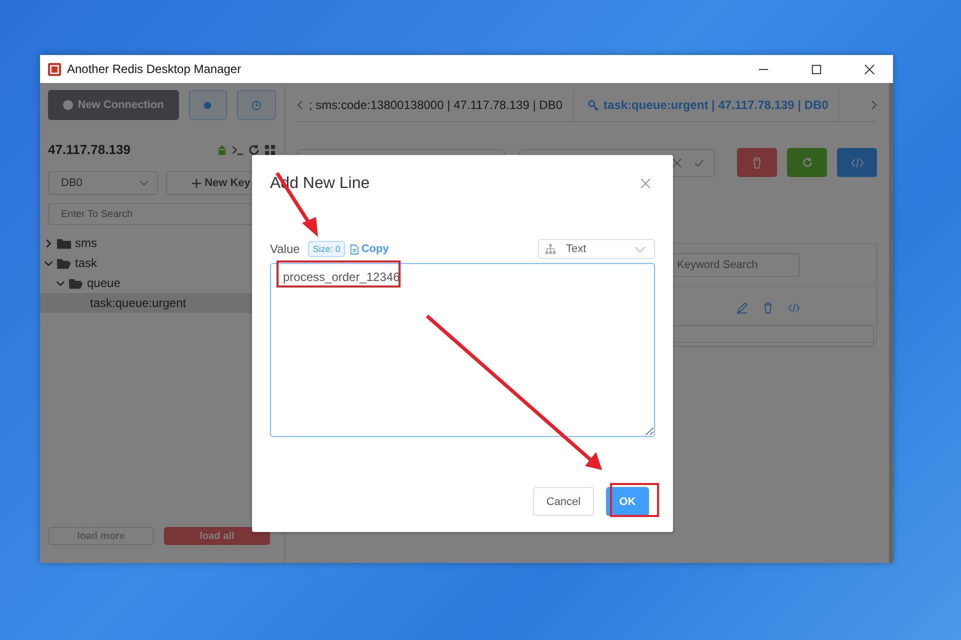 This screenshot has width=961, height=640. Describe the element at coordinates (48, 243) in the screenshot. I see `collapse-caret-icon` at that location.